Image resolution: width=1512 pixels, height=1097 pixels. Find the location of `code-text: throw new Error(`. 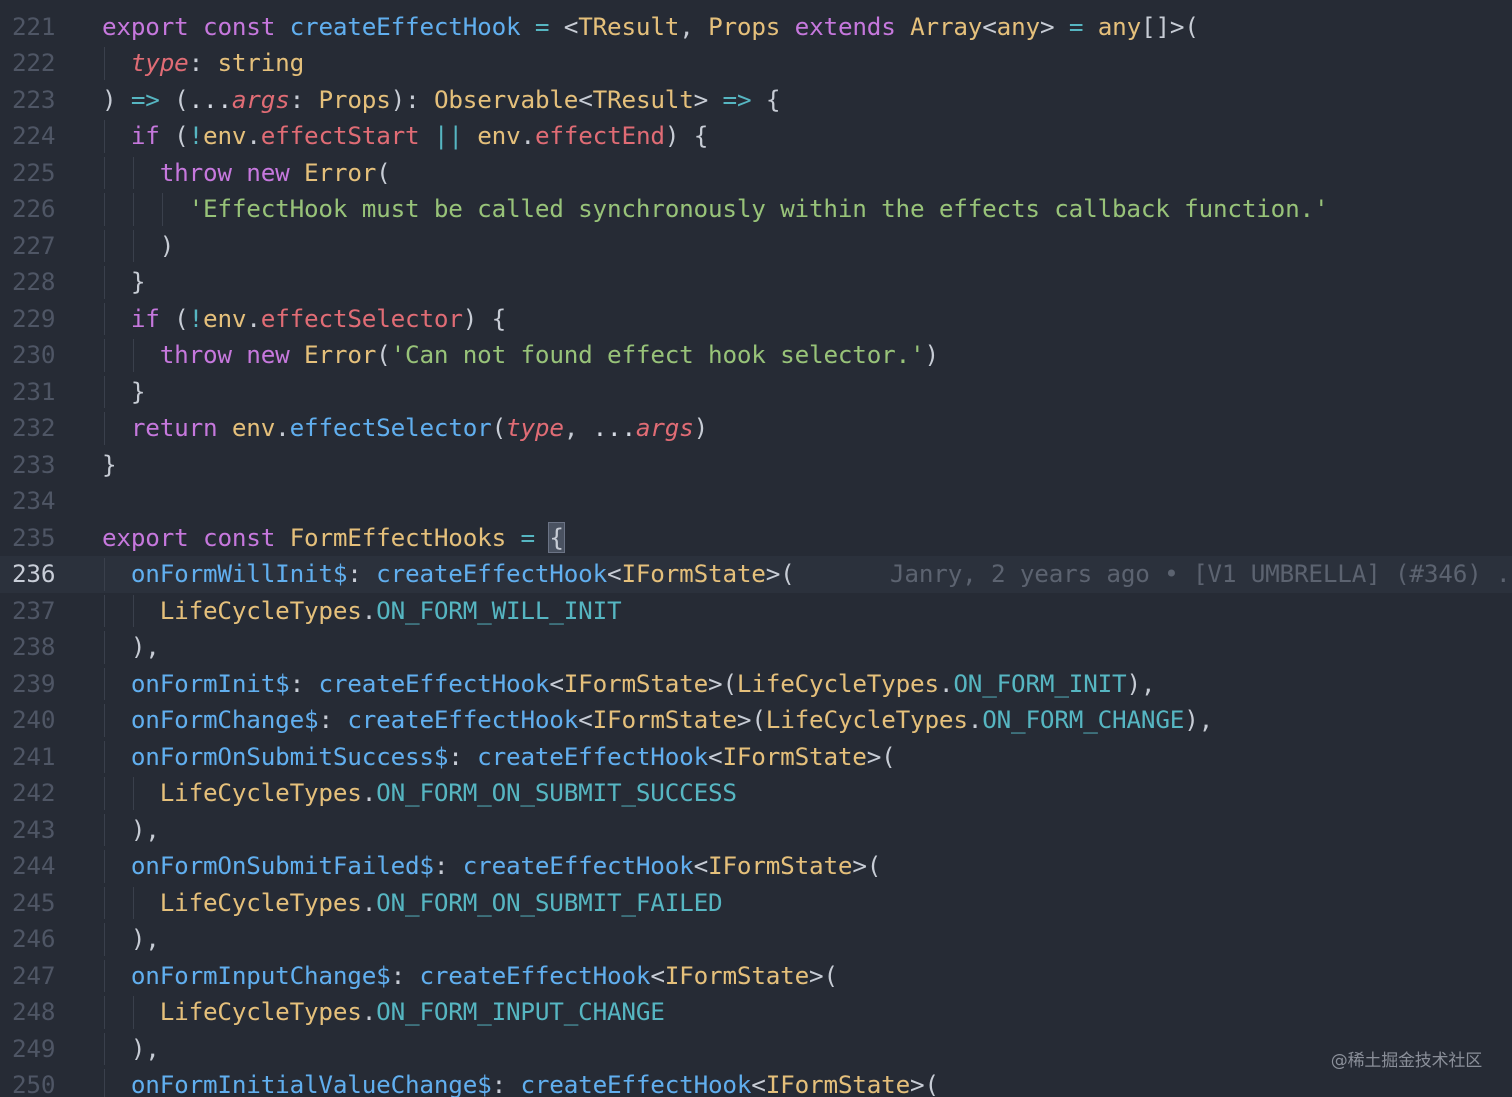

code-text: throw new Error( is located at coordinates (246, 173).